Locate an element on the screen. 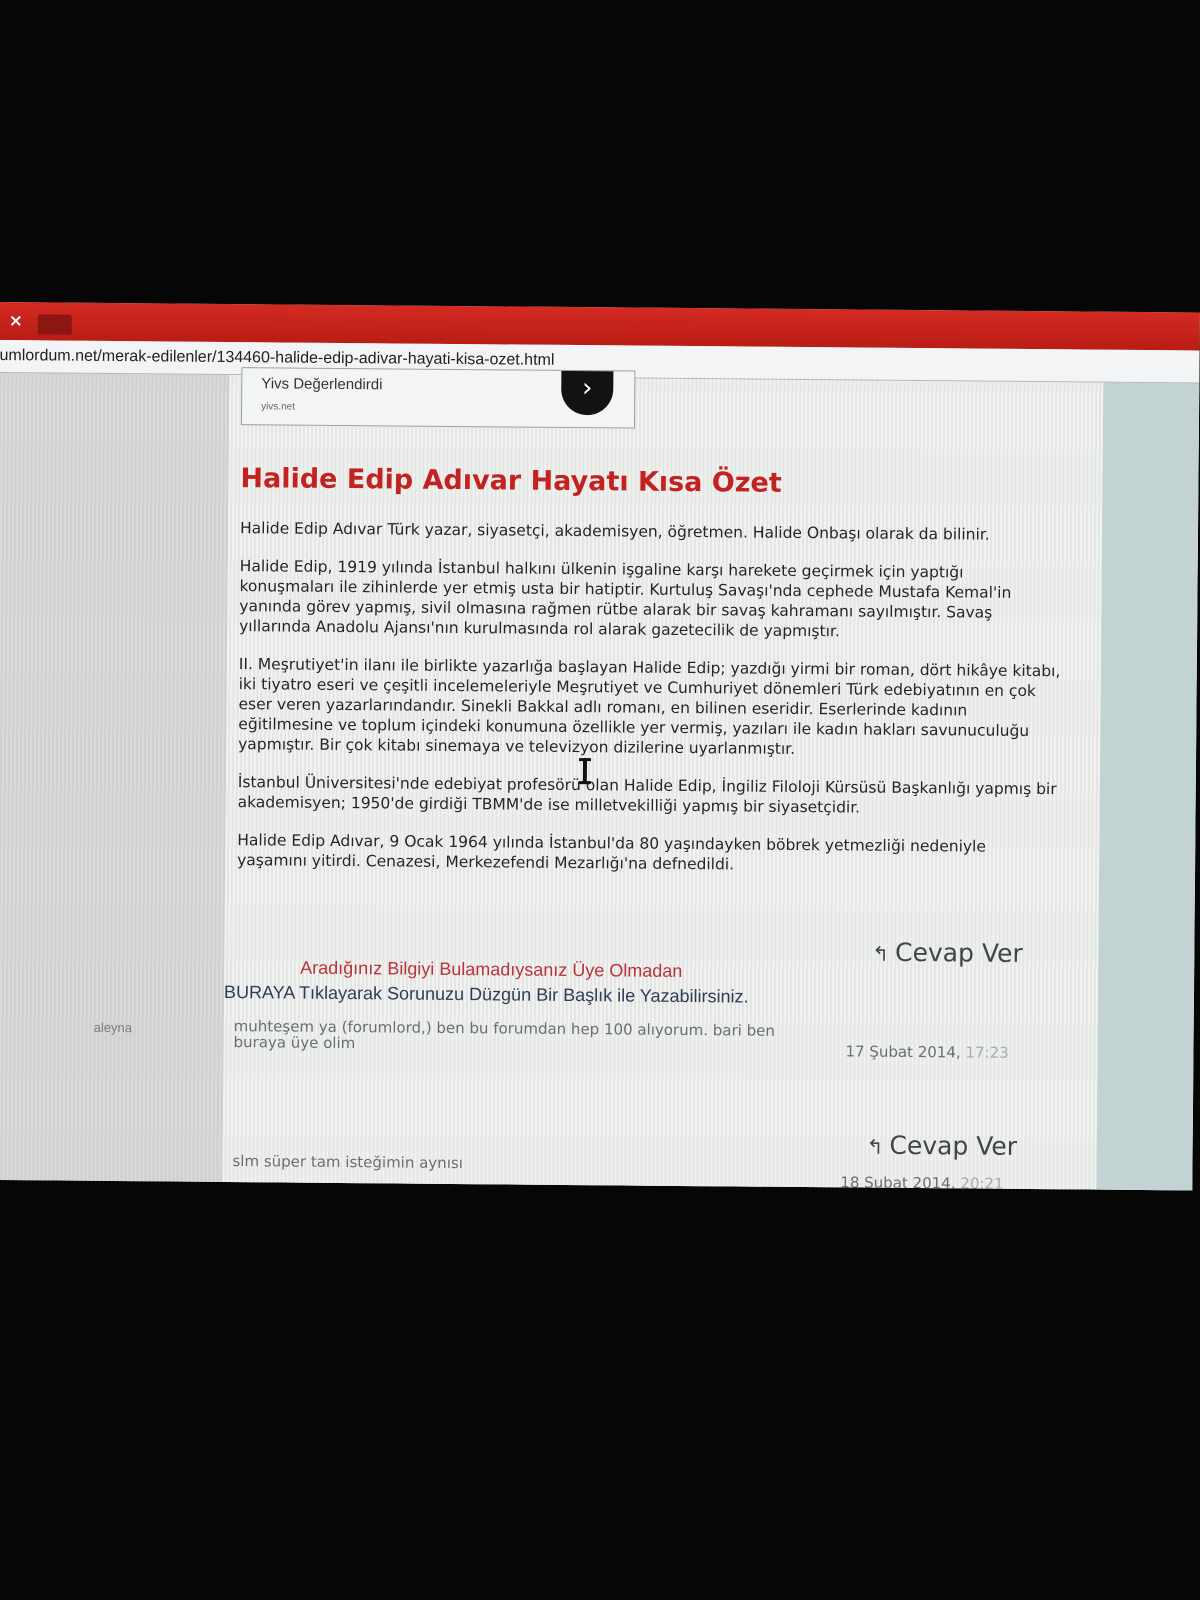  post-date-day: 17 Şubat 2014, is located at coordinates (903, 1052).